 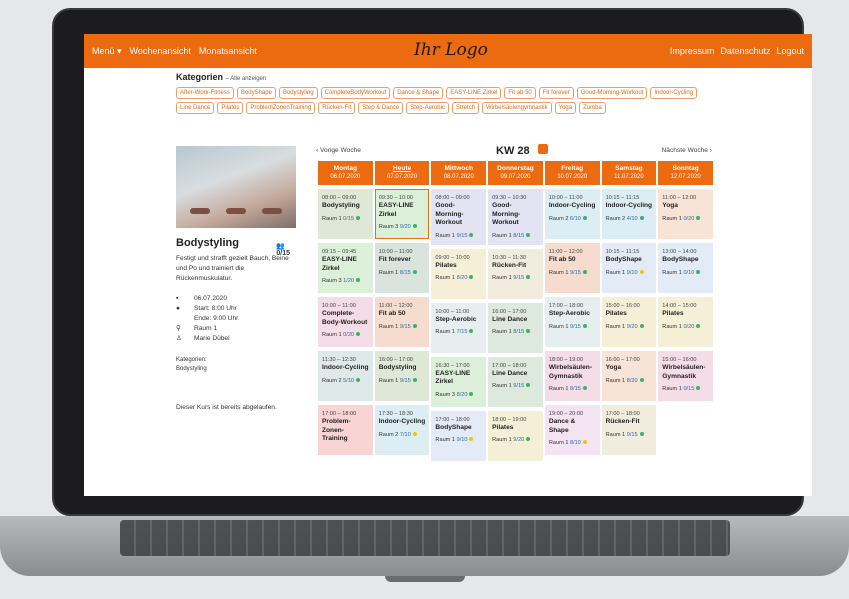 What do you see at coordinates (558, 326) in the screenshot?
I see `event-room: Raum 1` at bounding box center [558, 326].